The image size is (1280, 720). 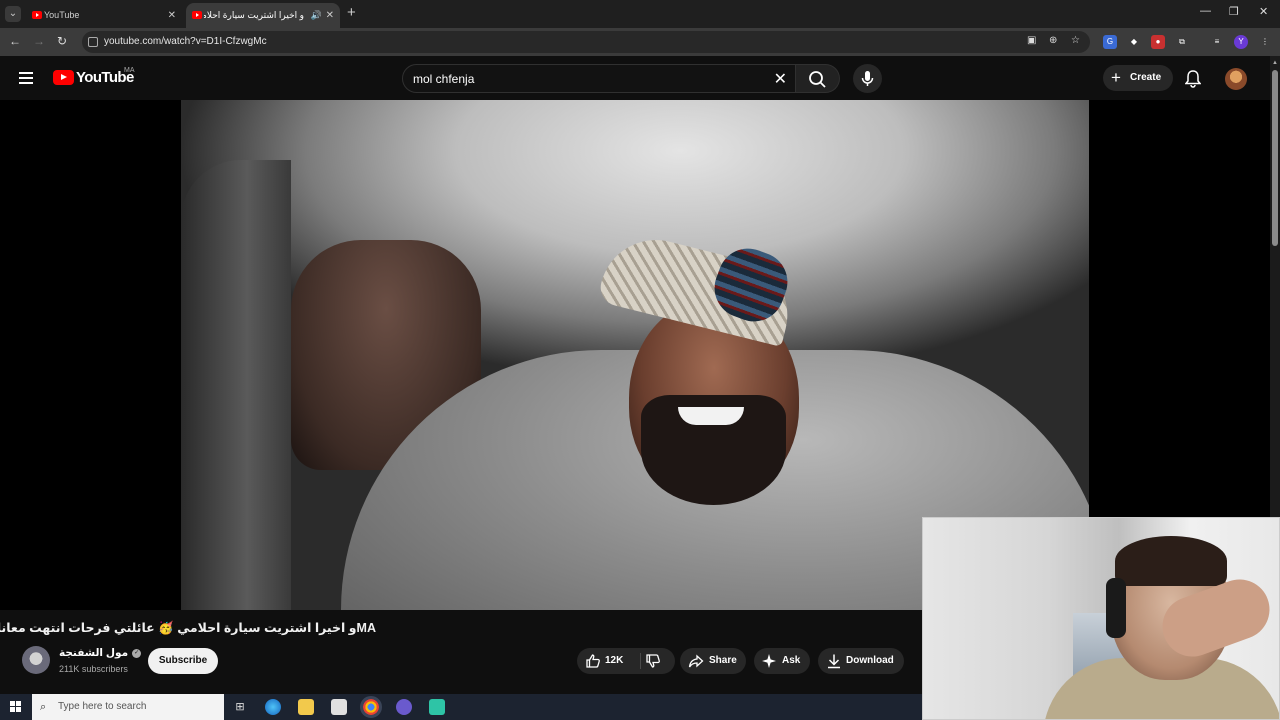 I want to click on search-box: ✕, so click(x=599, y=78).